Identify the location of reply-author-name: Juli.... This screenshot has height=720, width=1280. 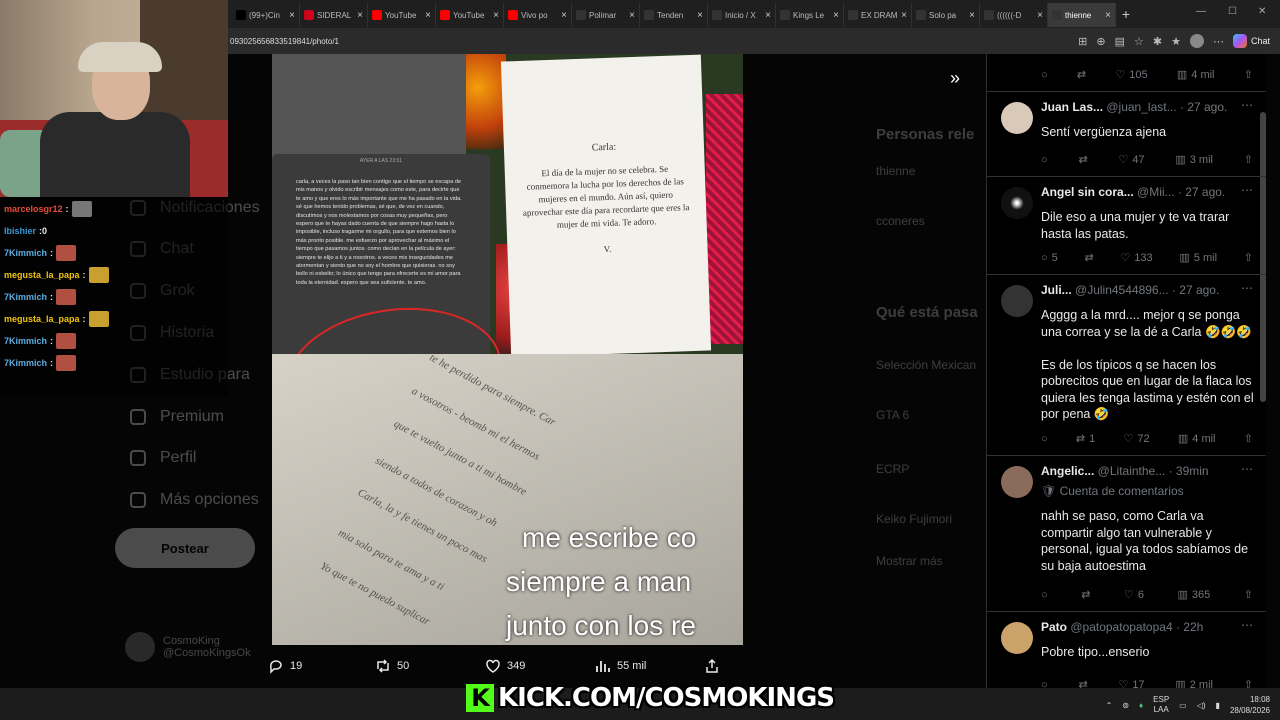
(1056, 290).